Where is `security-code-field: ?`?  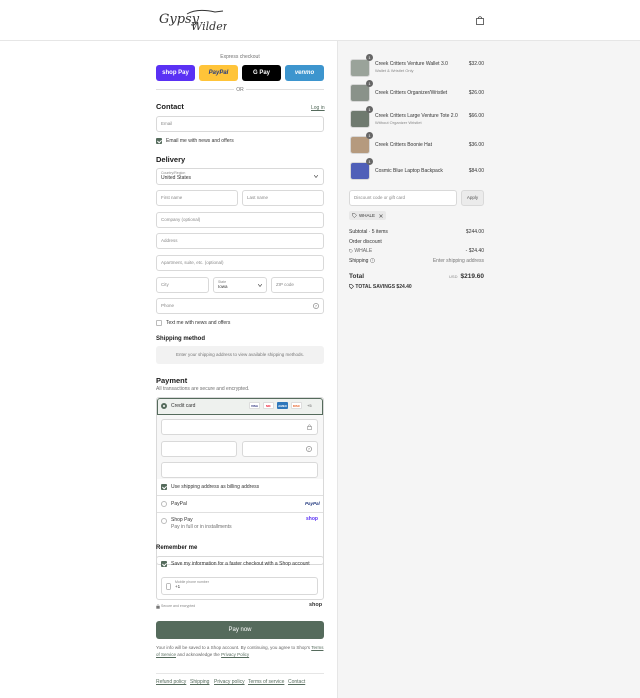 security-code-field: ? is located at coordinates (280, 449).